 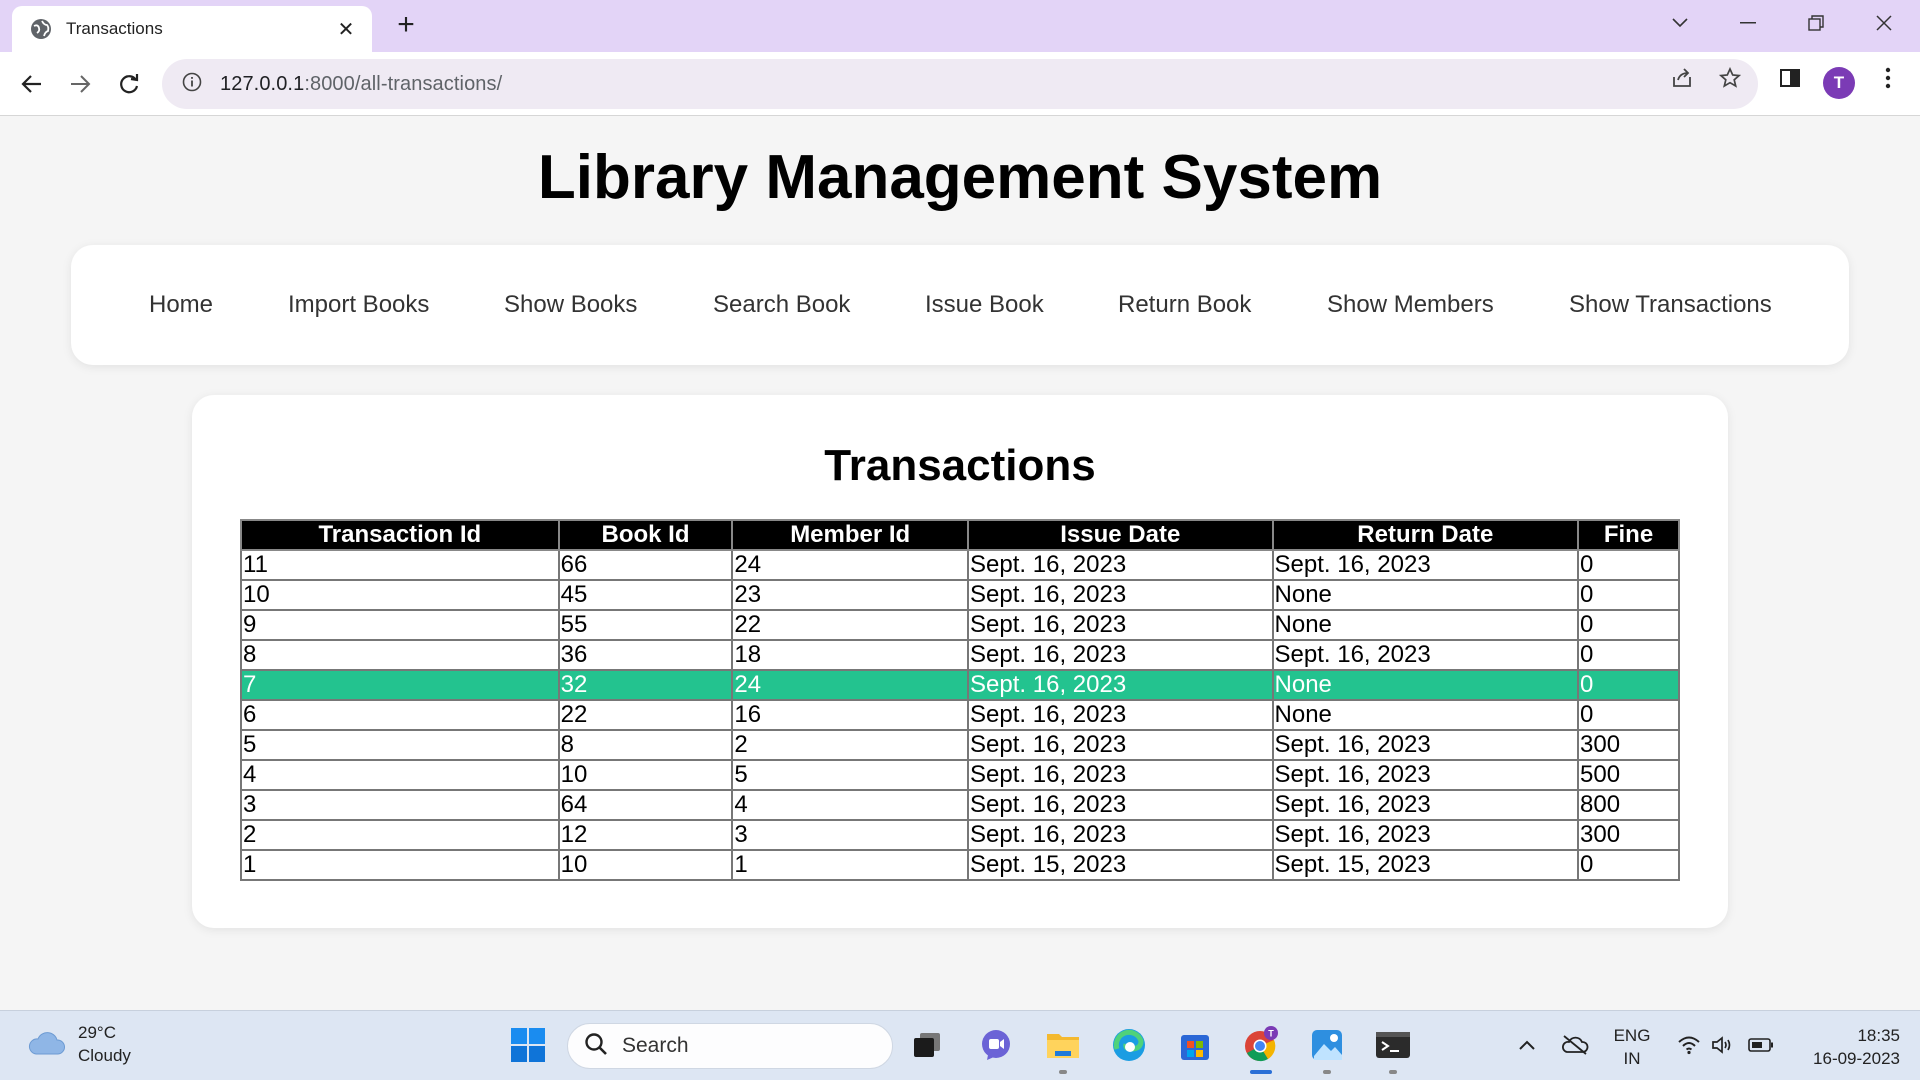 What do you see at coordinates (645, 655) in the screenshot?
I see `table-cell: 36` at bounding box center [645, 655].